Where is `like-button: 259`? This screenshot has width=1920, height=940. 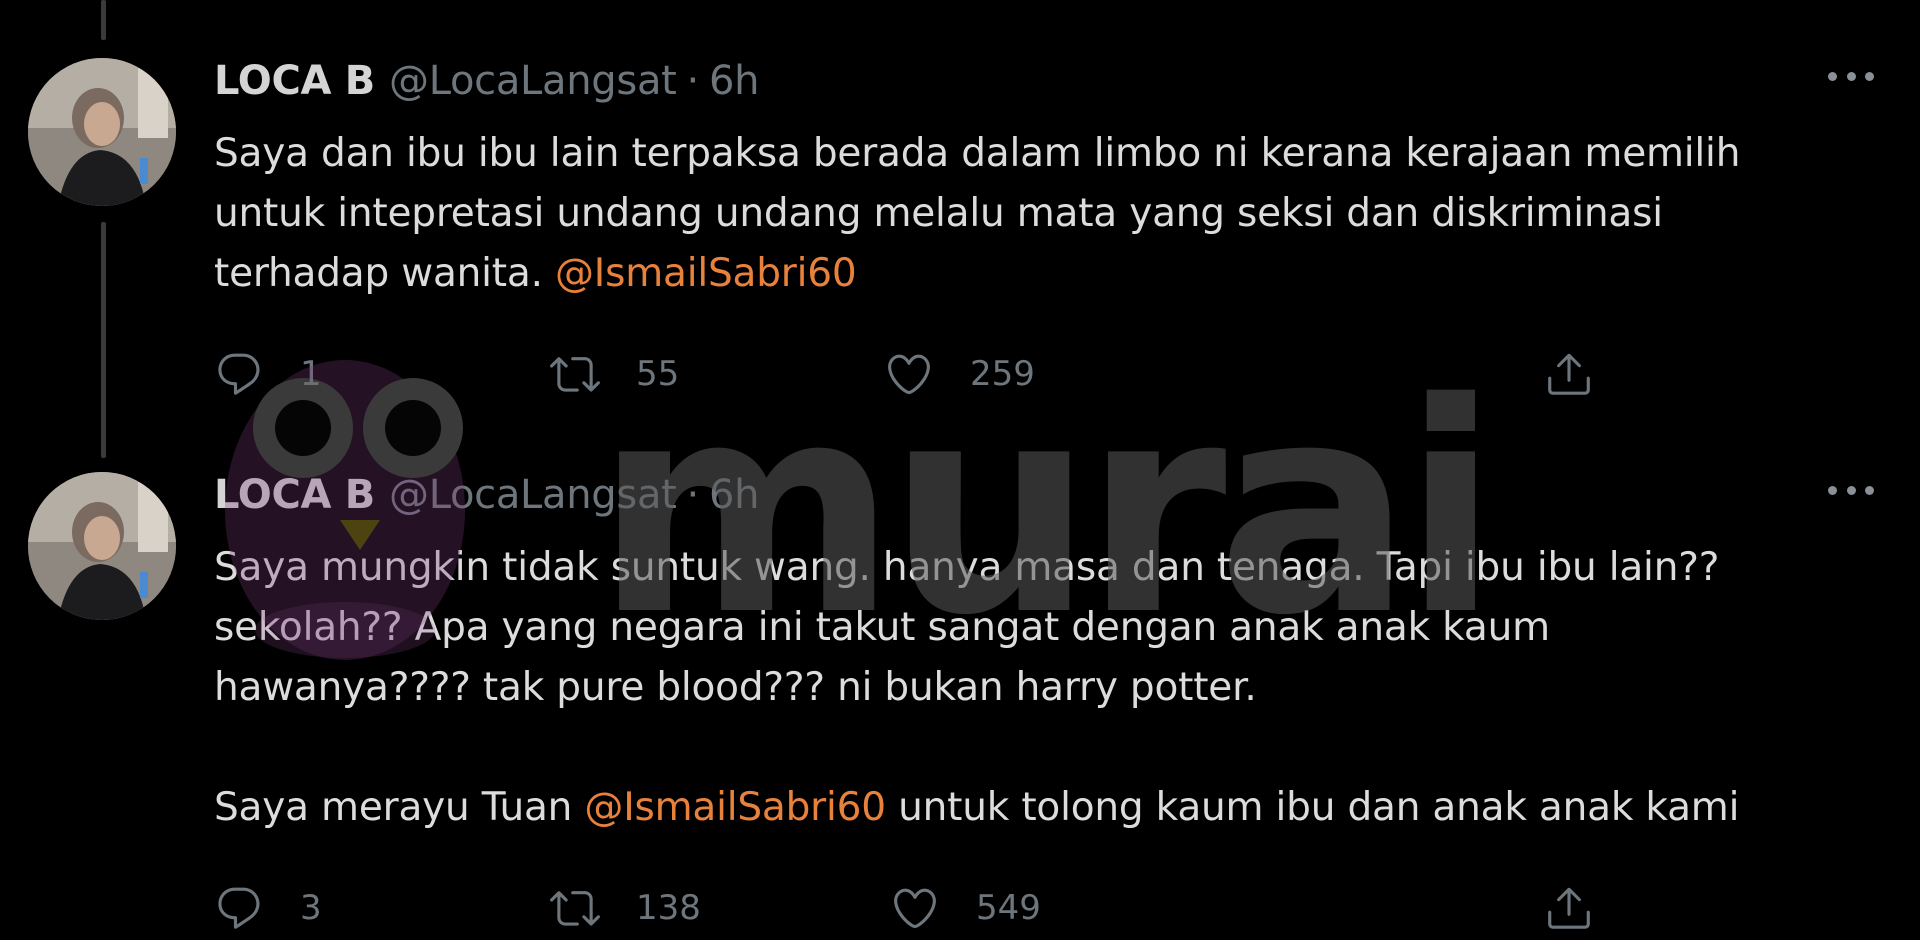 like-button: 259 is located at coordinates (959, 374).